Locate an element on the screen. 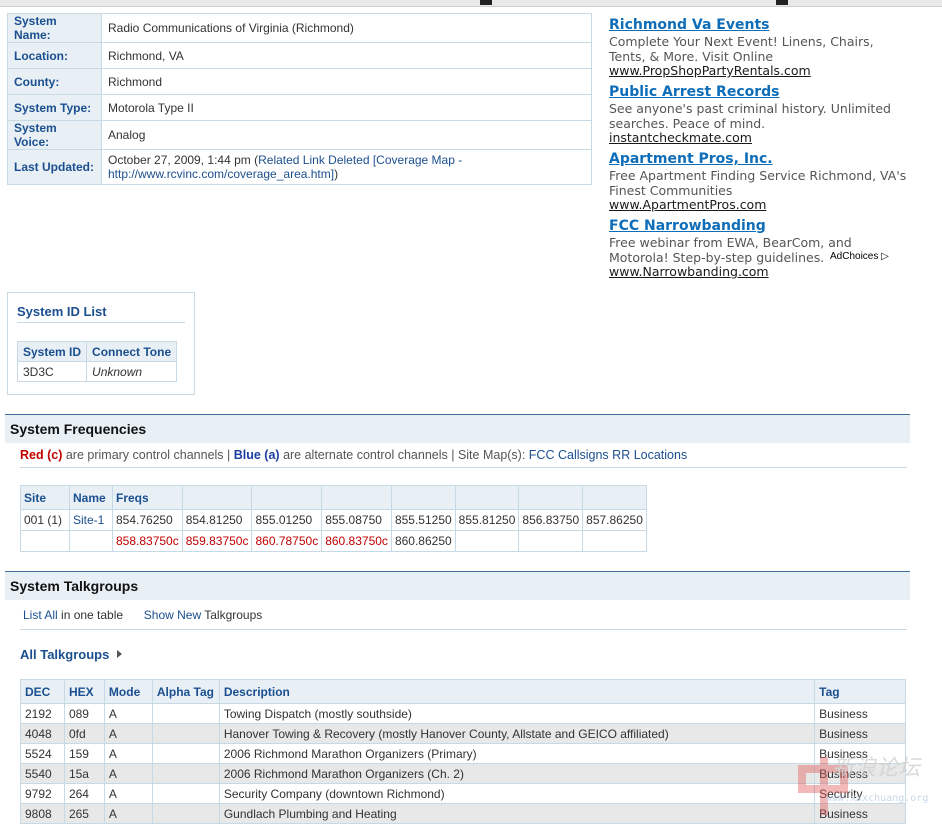 This screenshot has height=825, width=942. tg-hex: 15a is located at coordinates (84, 773).